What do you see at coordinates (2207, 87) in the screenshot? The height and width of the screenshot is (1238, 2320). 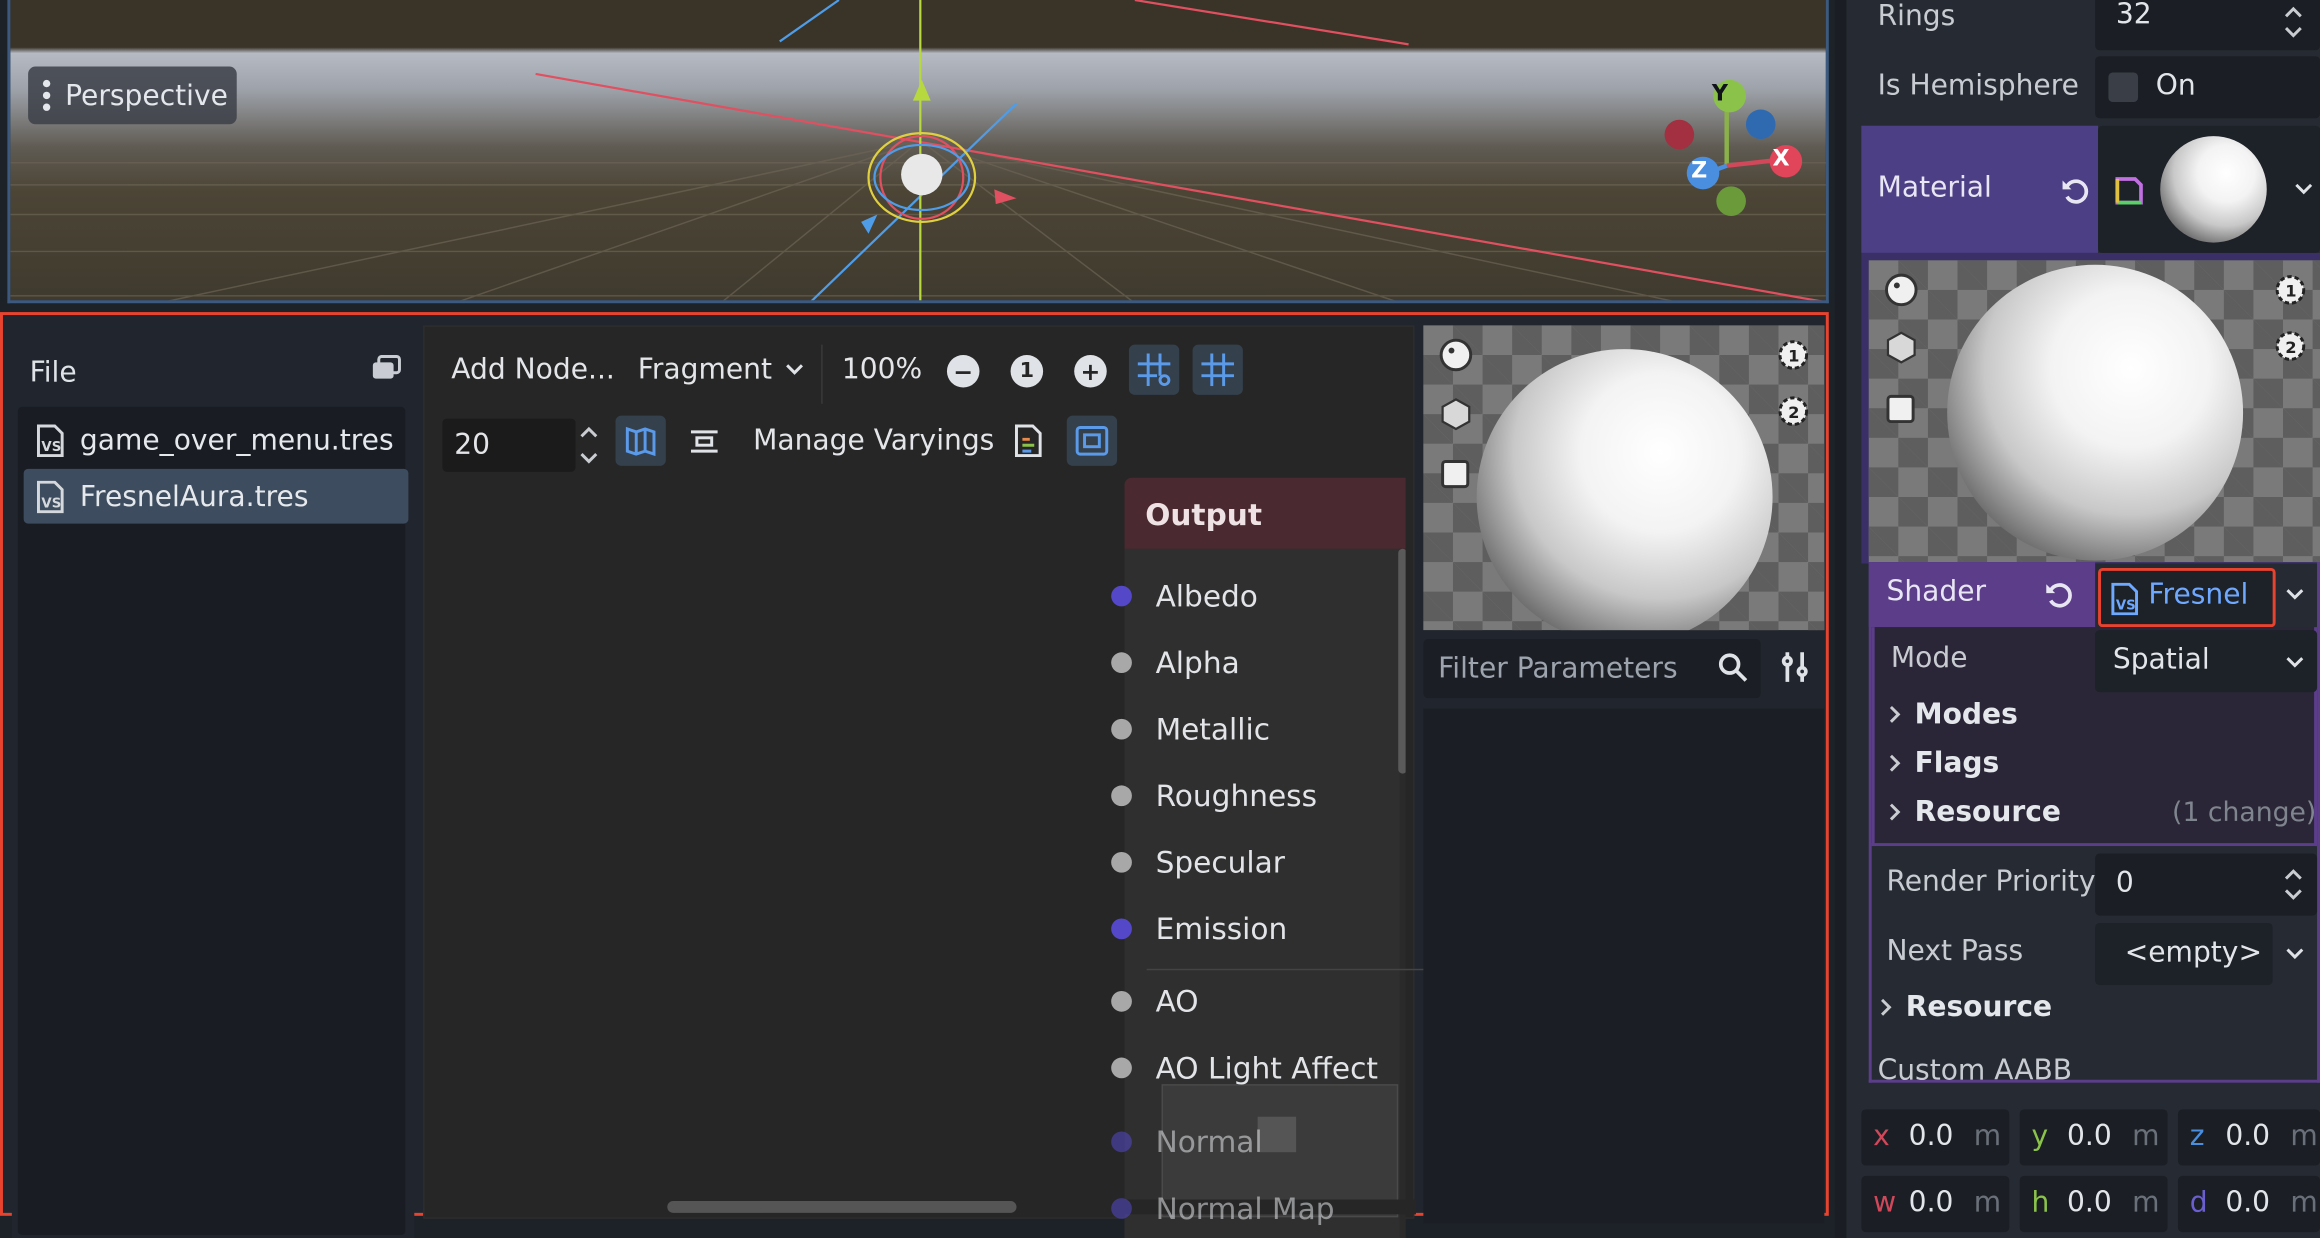 I see `is-hemisphere-checkbox: On` at bounding box center [2207, 87].